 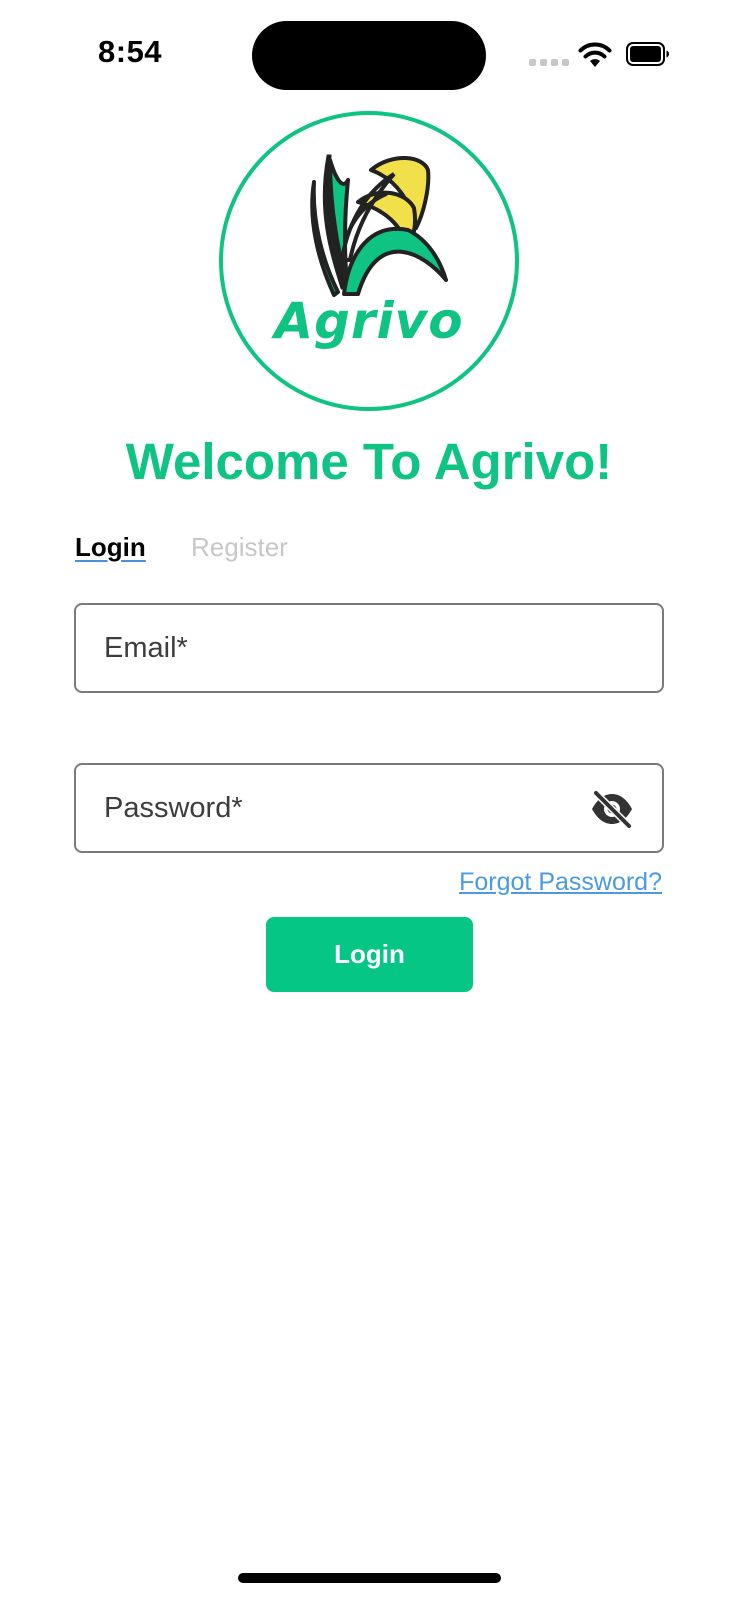 What do you see at coordinates (369, 55) in the screenshot?
I see `dynamic-island` at bounding box center [369, 55].